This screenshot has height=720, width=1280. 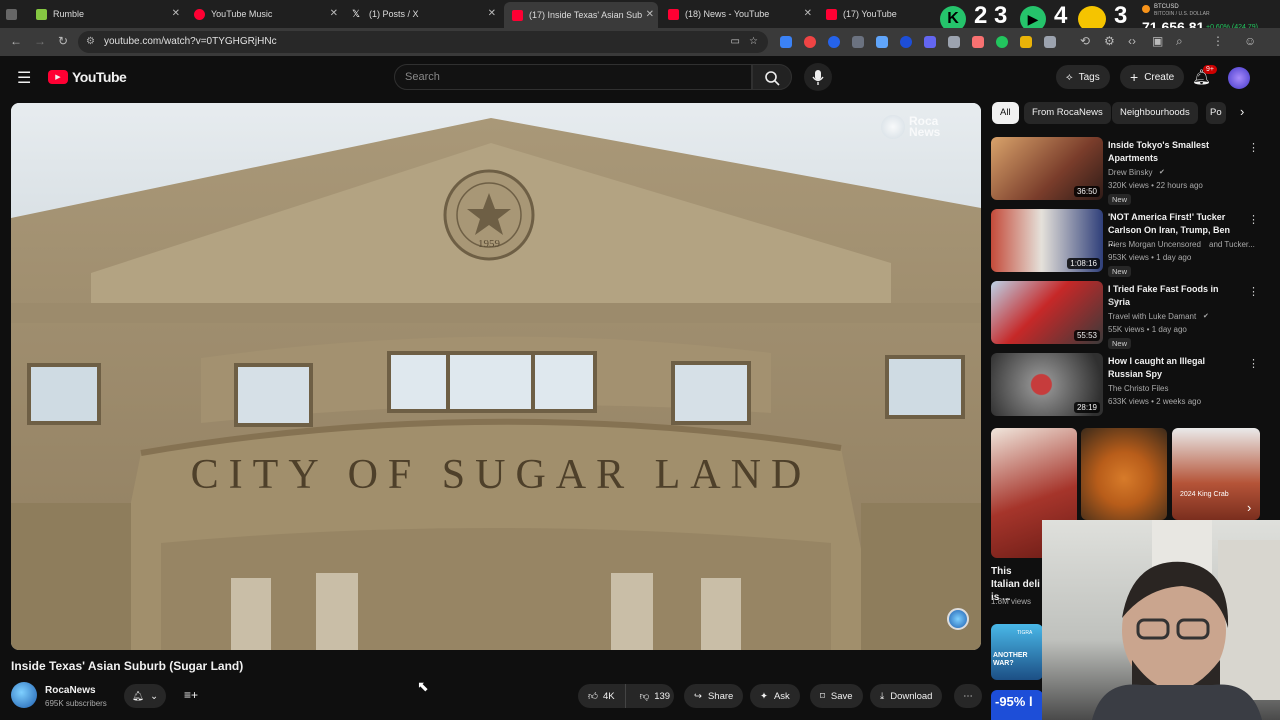 I want to click on screenshot-icon: ▣, so click(x=1157, y=41).